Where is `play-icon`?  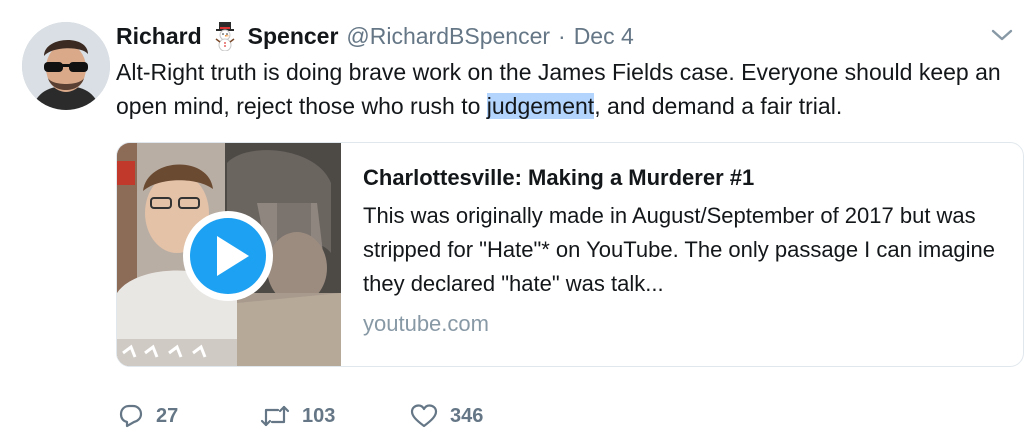
play-icon is located at coordinates (228, 256).